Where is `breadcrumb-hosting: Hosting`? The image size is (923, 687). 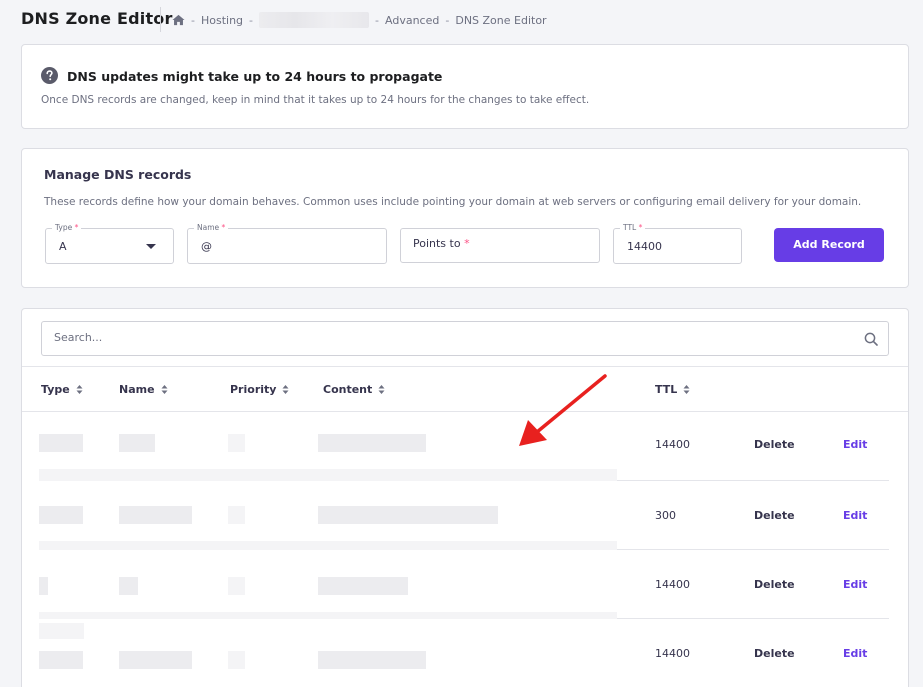
breadcrumb-hosting: Hosting is located at coordinates (222, 20).